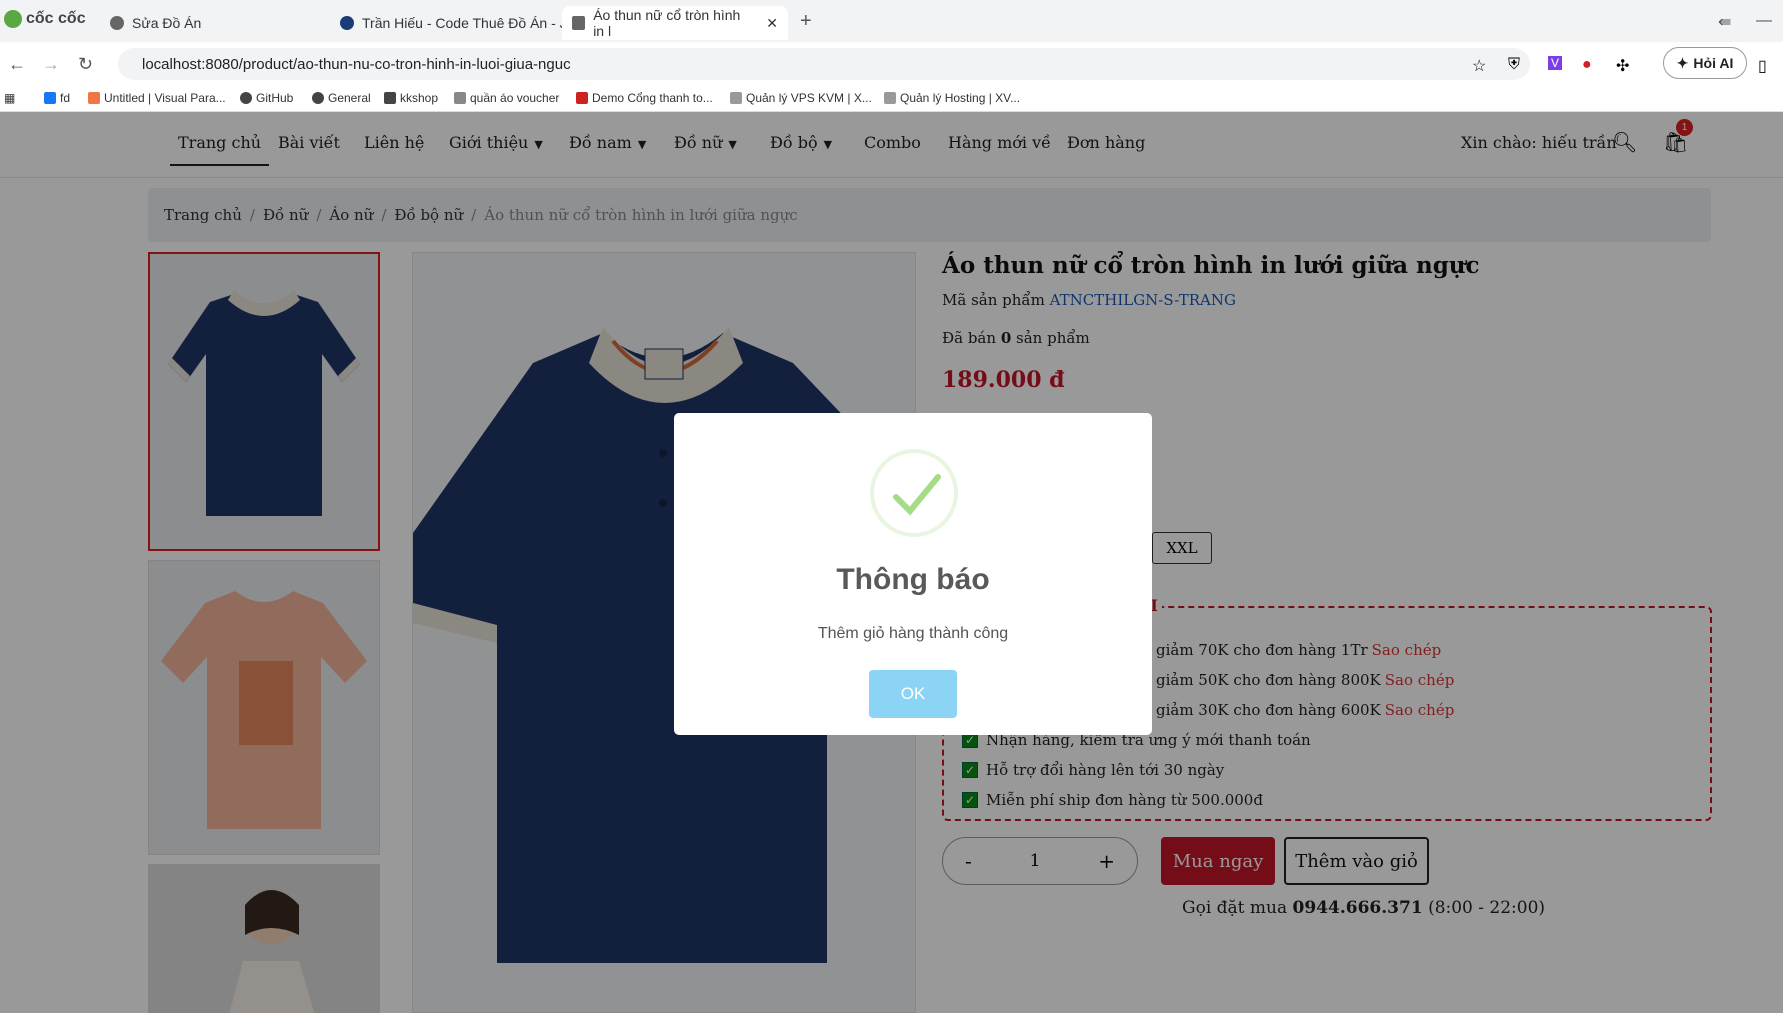 The width and height of the screenshot is (1783, 1013). Describe the element at coordinates (167, 23) in the screenshot. I see `tab-title: Sửa Đồ Án` at that location.